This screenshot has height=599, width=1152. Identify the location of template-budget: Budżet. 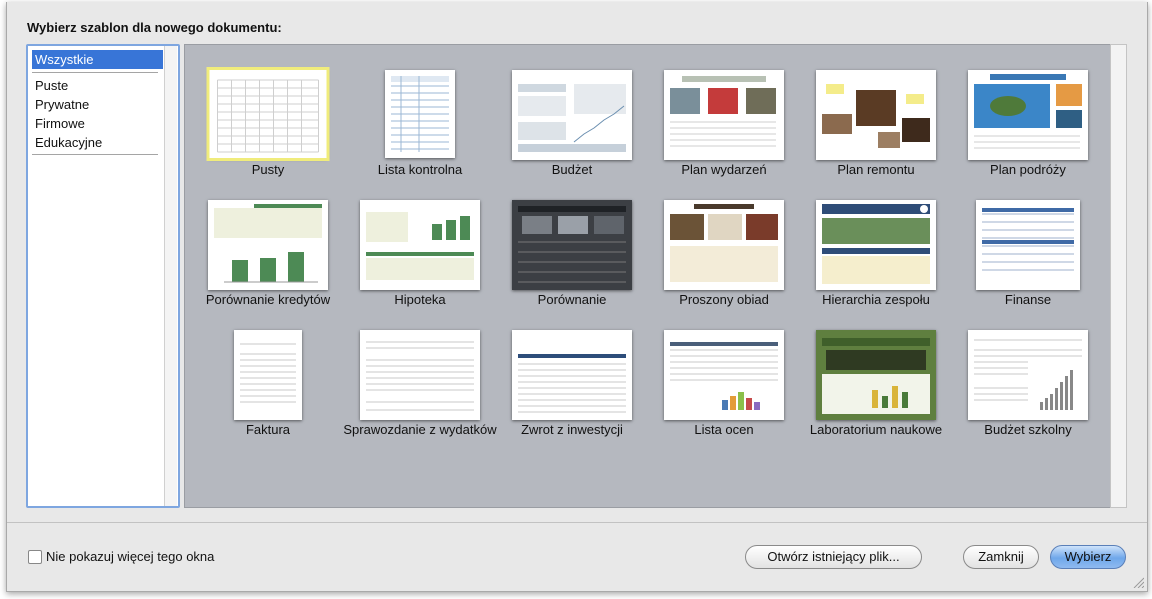
(572, 132).